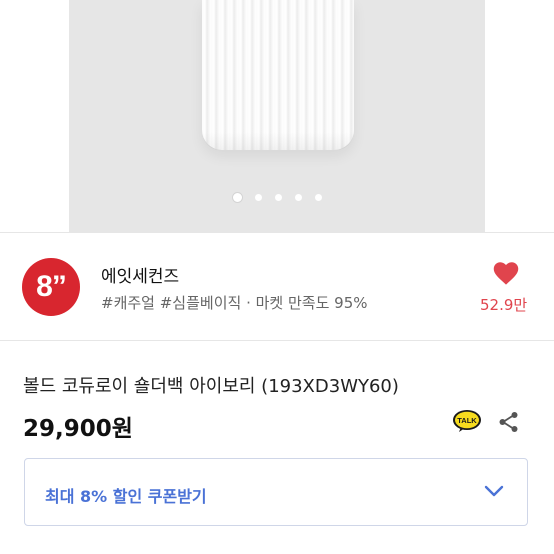 Image resolution: width=554 pixels, height=554 pixels. What do you see at coordinates (126, 496) in the screenshot?
I see `coupon-label: 최대 8% 할인 쿠폰받기` at bounding box center [126, 496].